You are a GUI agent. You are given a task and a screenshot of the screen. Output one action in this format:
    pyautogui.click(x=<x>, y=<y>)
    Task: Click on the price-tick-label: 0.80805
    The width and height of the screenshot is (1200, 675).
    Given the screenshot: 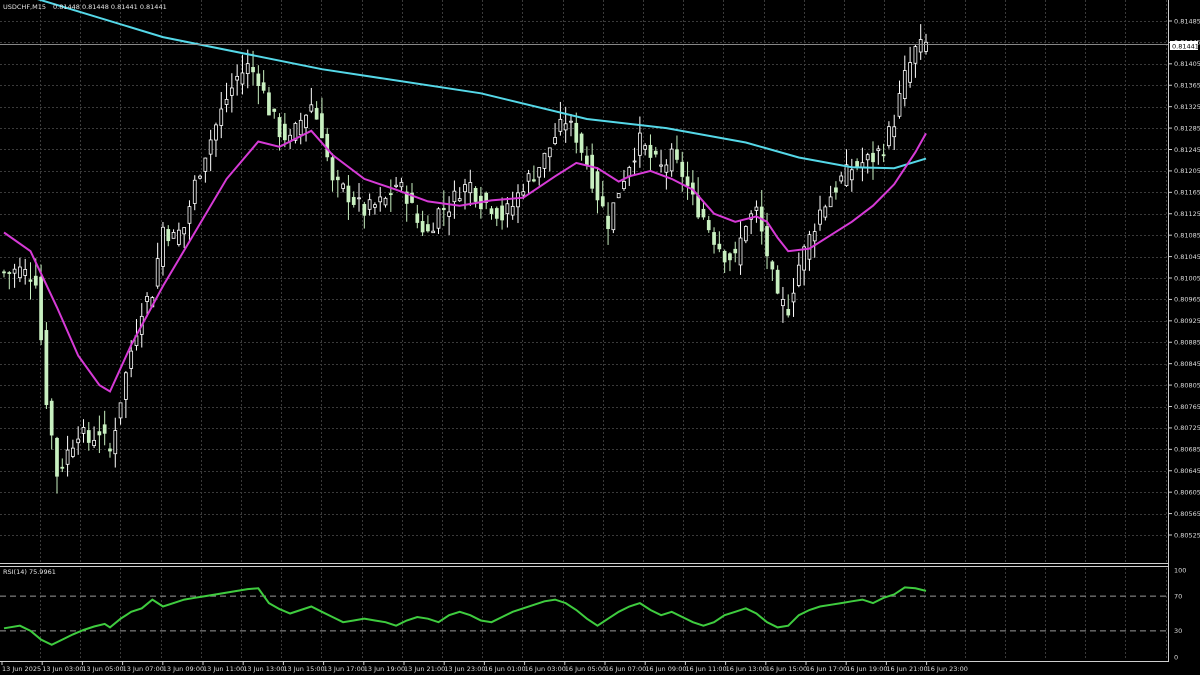 What is the action you would take?
    pyautogui.click(x=1187, y=385)
    